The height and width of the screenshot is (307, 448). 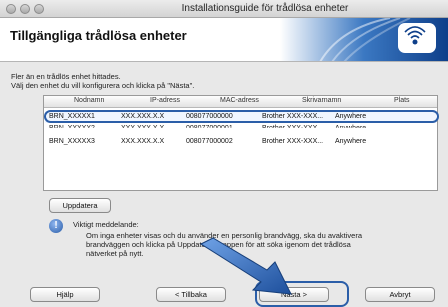 What do you see at coordinates (265, 8) in the screenshot?
I see `window-title: Installationsguide för trådlösa enheter` at bounding box center [265, 8].